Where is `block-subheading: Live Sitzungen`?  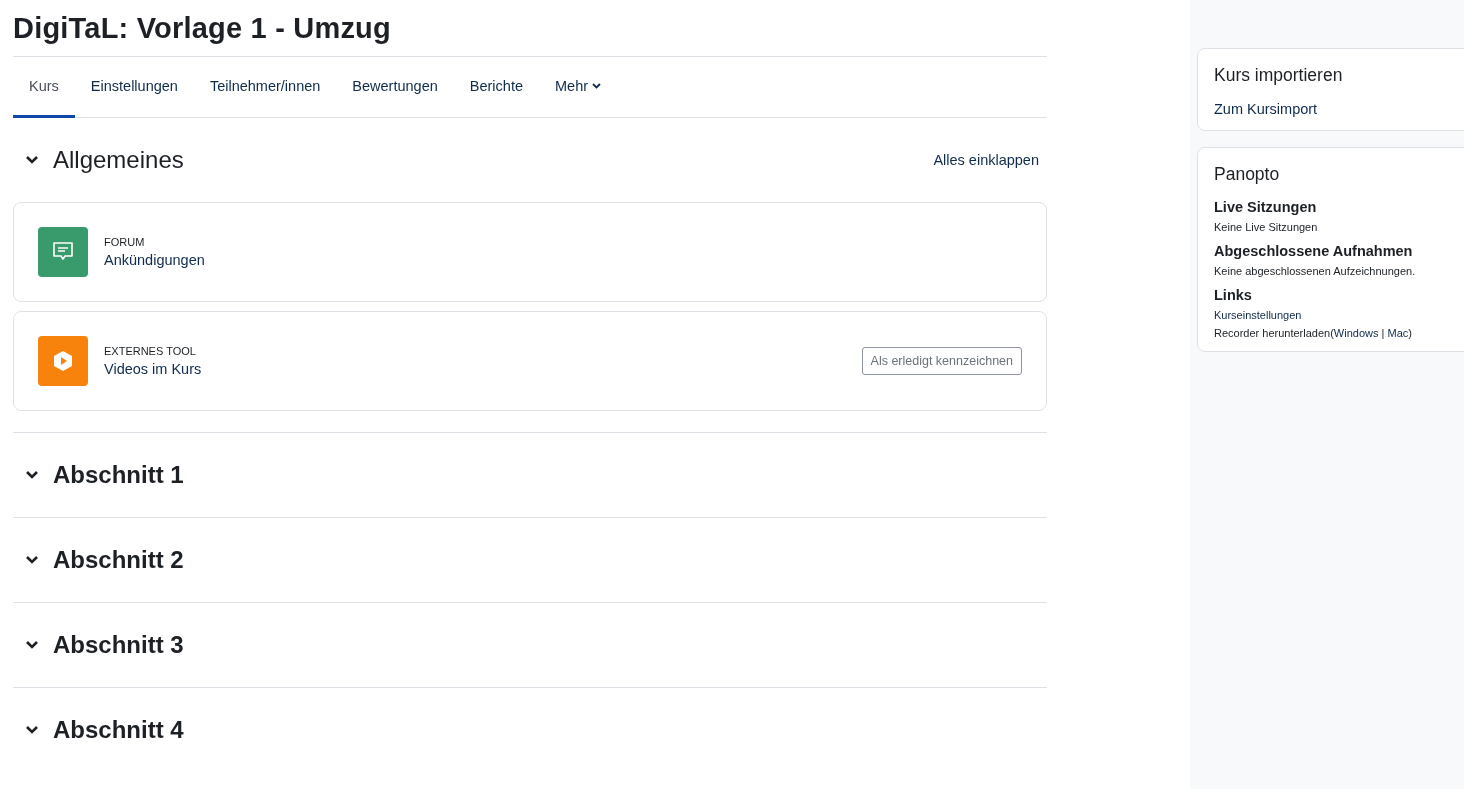 block-subheading: Live Sitzungen is located at coordinates (1266, 207).